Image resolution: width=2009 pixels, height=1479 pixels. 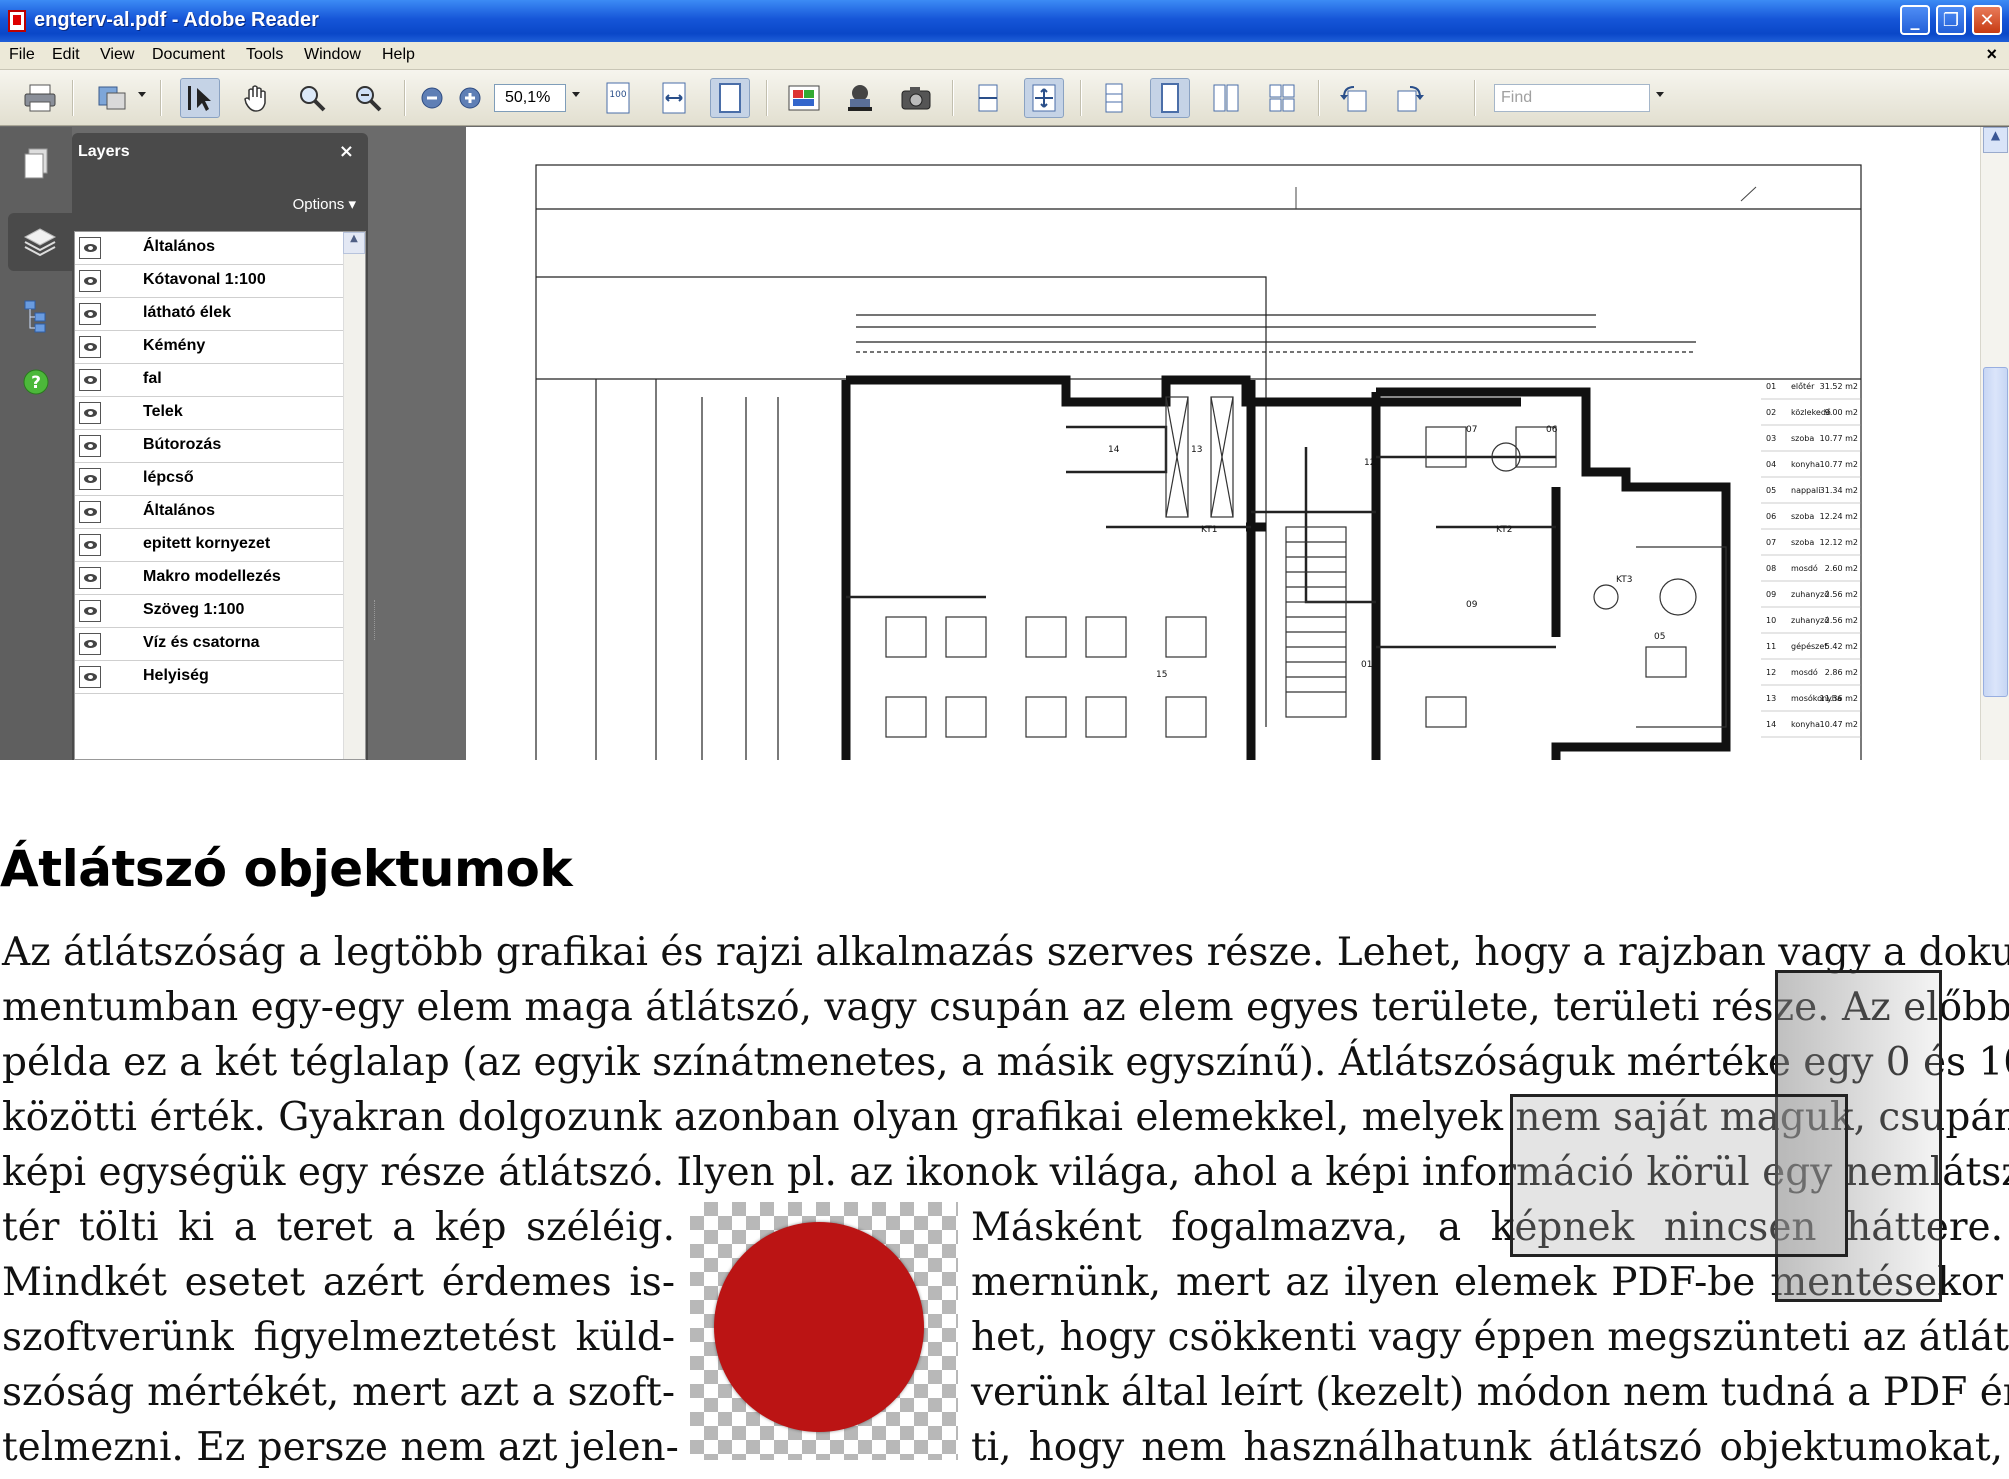 I want to click on restore-button: ❐, so click(x=1951, y=20).